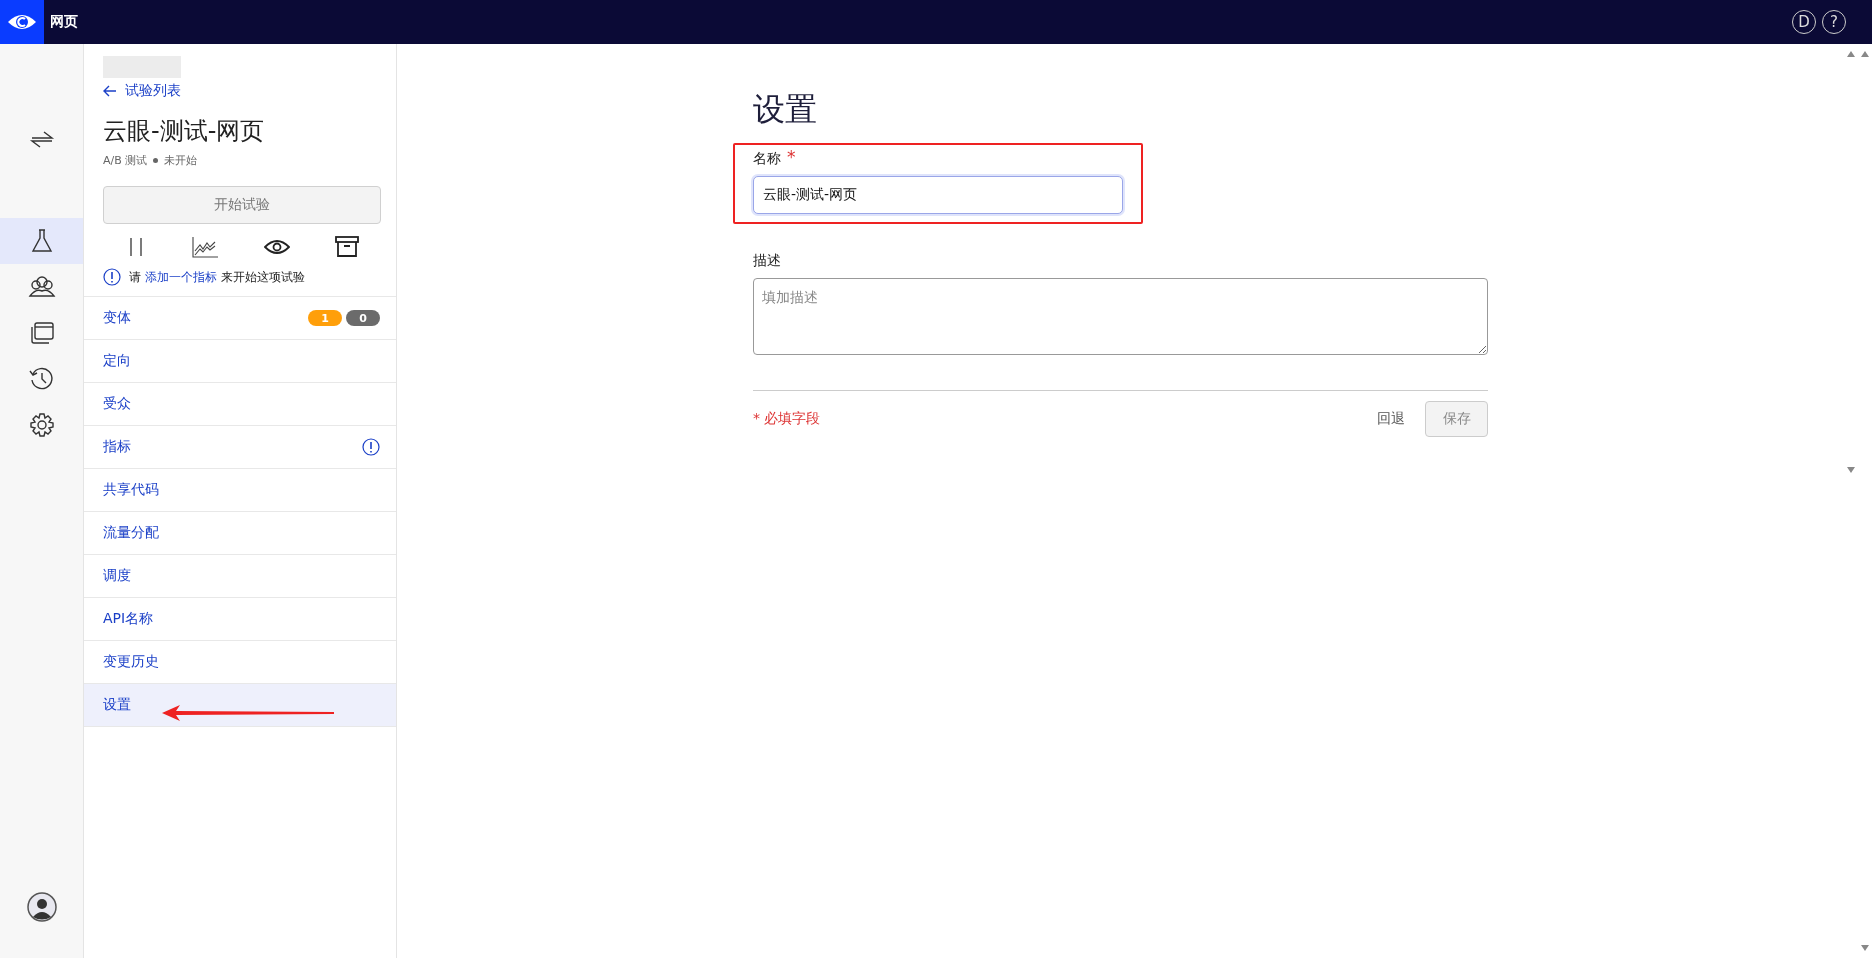 The width and height of the screenshot is (1872, 958). I want to click on notice-text: 请 添加一个指标 来开始这项试验, so click(217, 277).